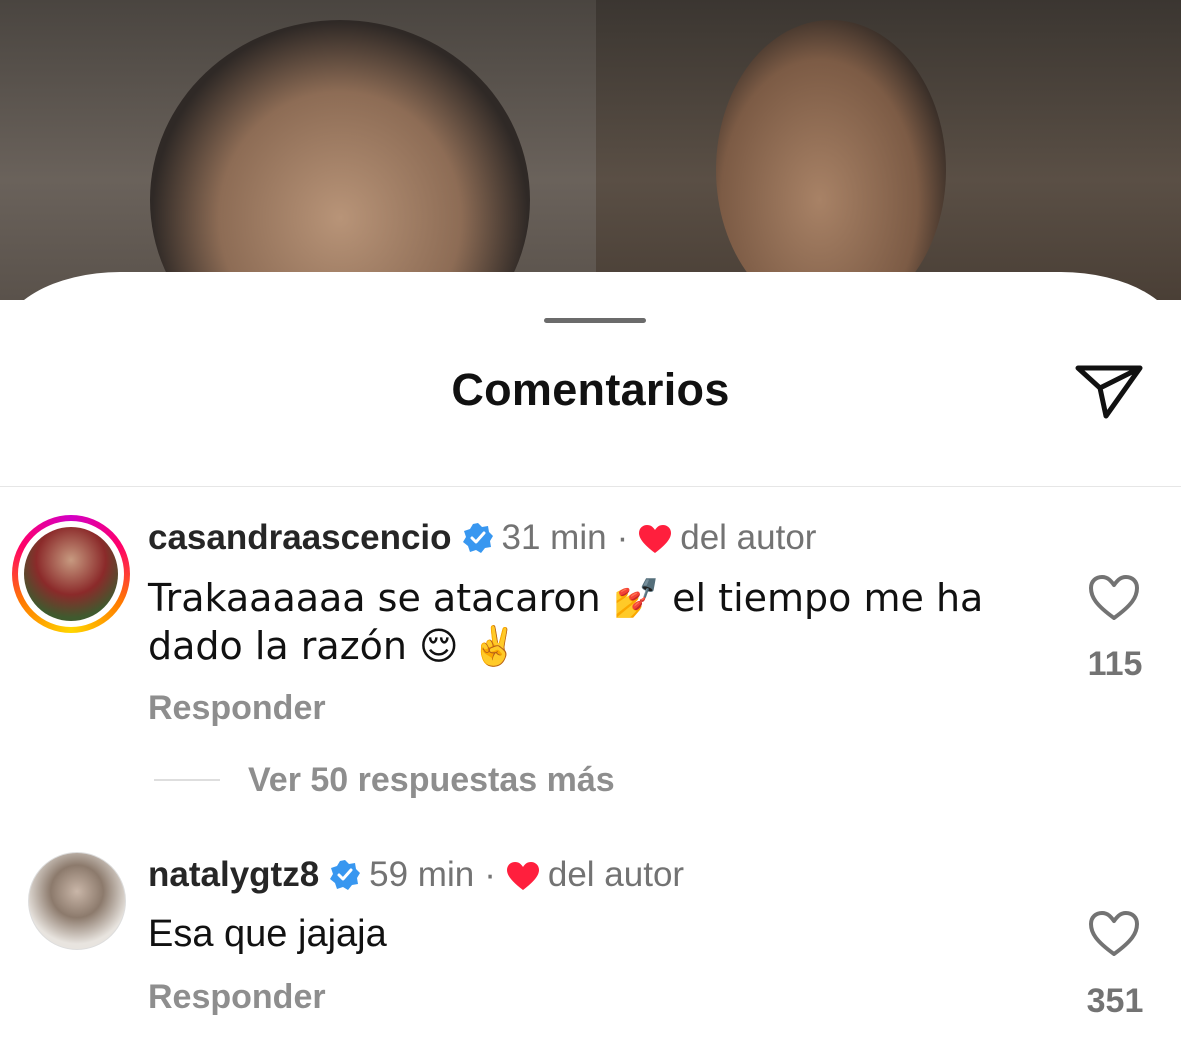 Image resolution: width=1181 pixels, height=1058 pixels. What do you see at coordinates (554, 537) in the screenshot?
I see `comment-time: 31 min` at bounding box center [554, 537].